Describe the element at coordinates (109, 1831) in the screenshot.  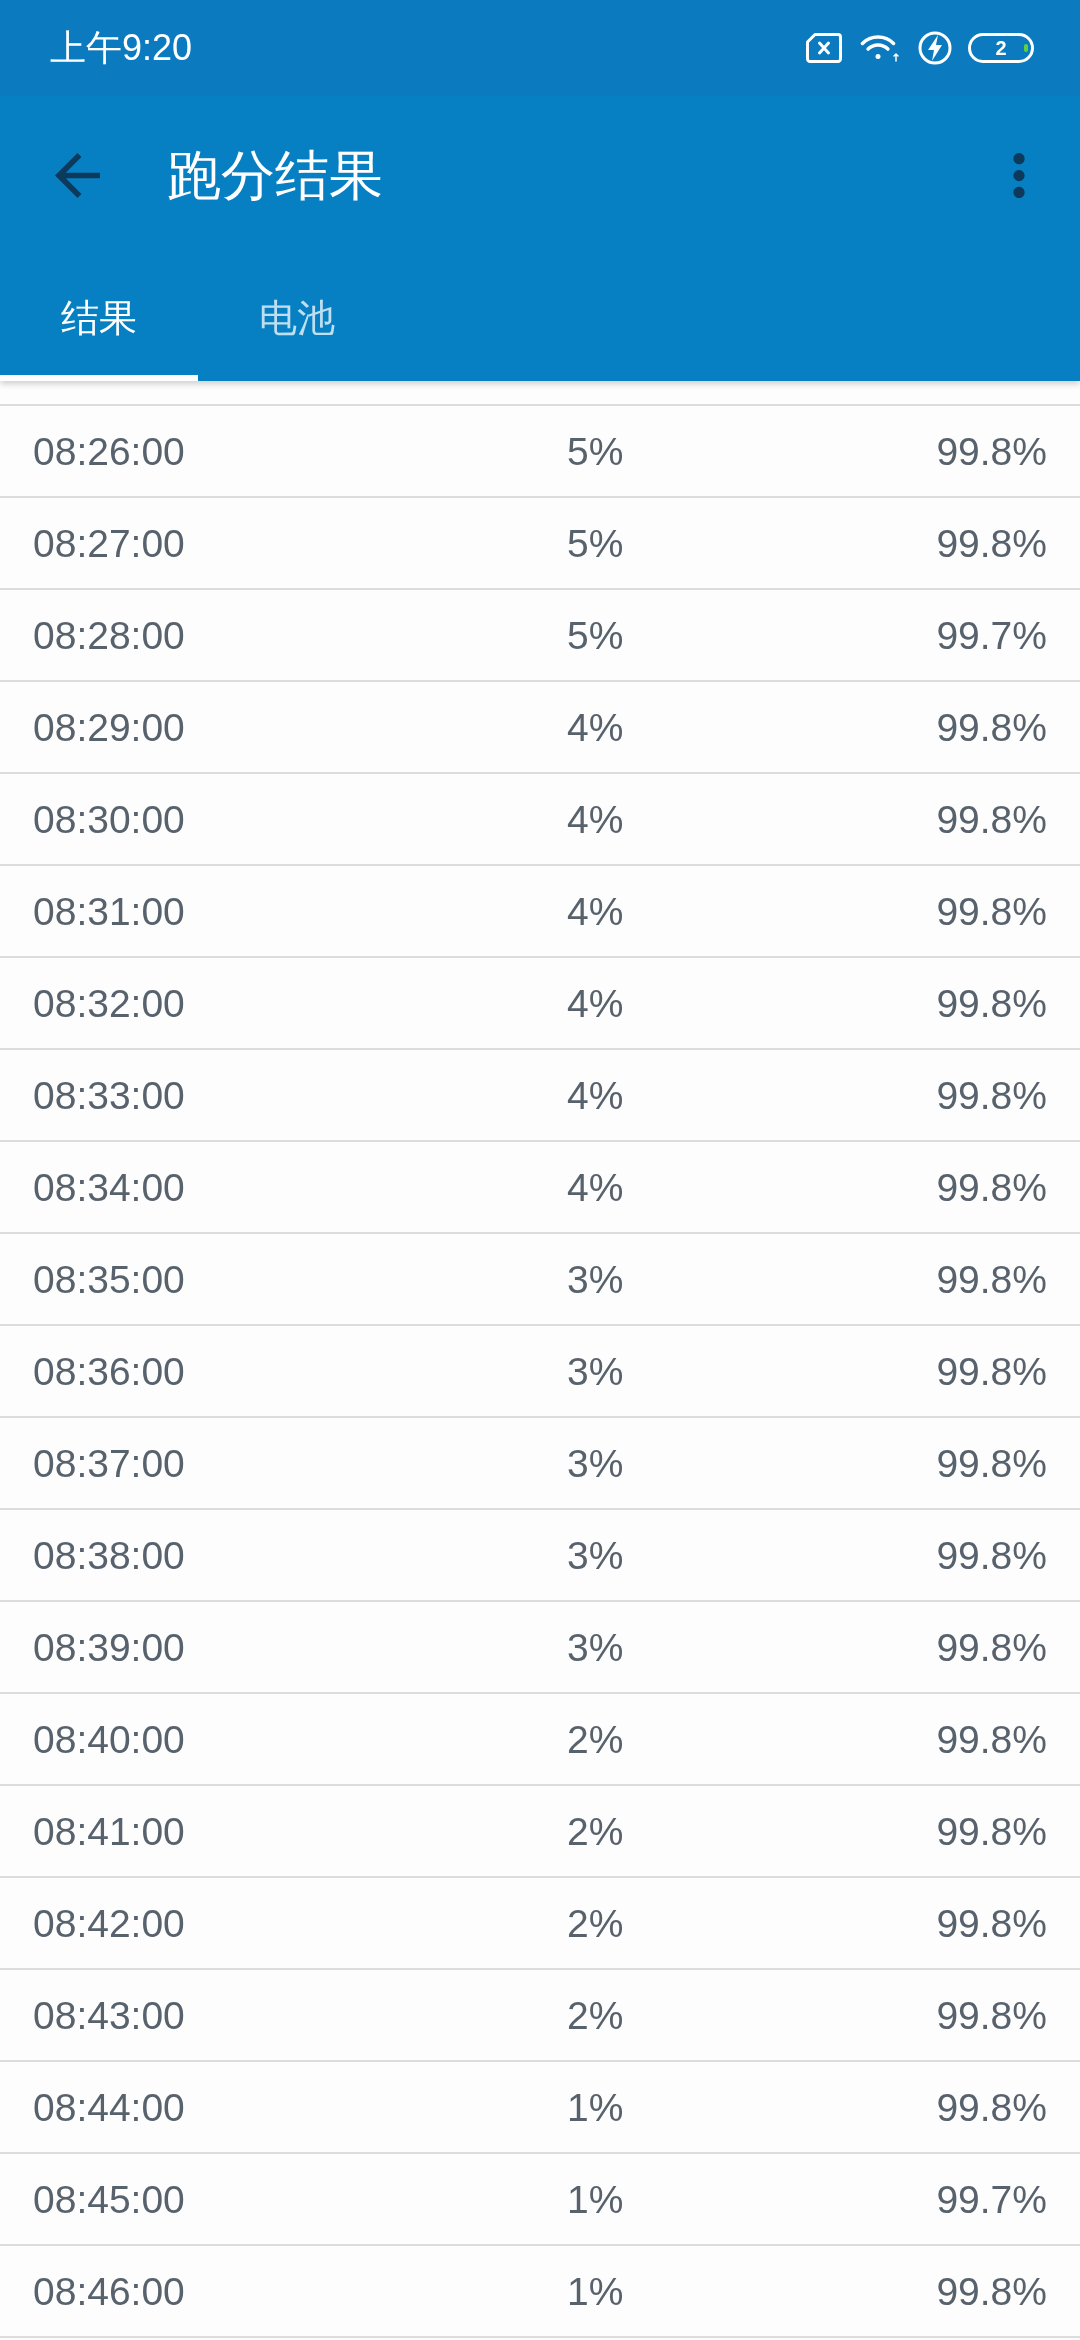
I see `table-cell-text: 08:41:00` at that location.